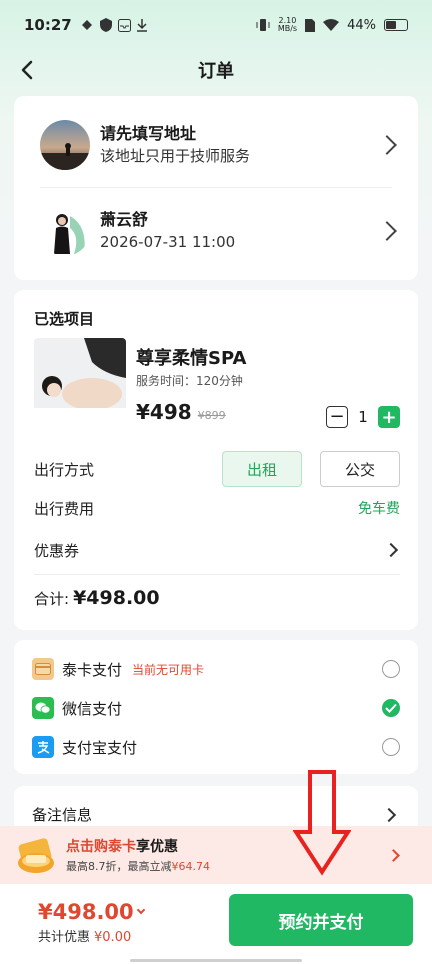 This screenshot has width=432, height=964. Describe the element at coordinates (262, 469) in the screenshot. I see `travel-option-taxi: 出租` at that location.